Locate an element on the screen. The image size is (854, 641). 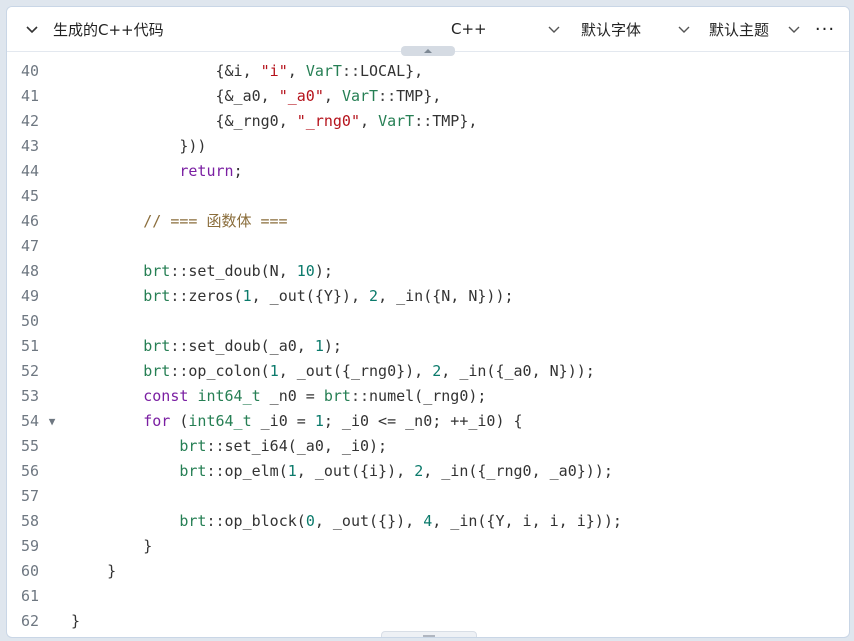
code-line: 41 {&_a0, "_a0", VarT::TMP}, is located at coordinates (428, 96).